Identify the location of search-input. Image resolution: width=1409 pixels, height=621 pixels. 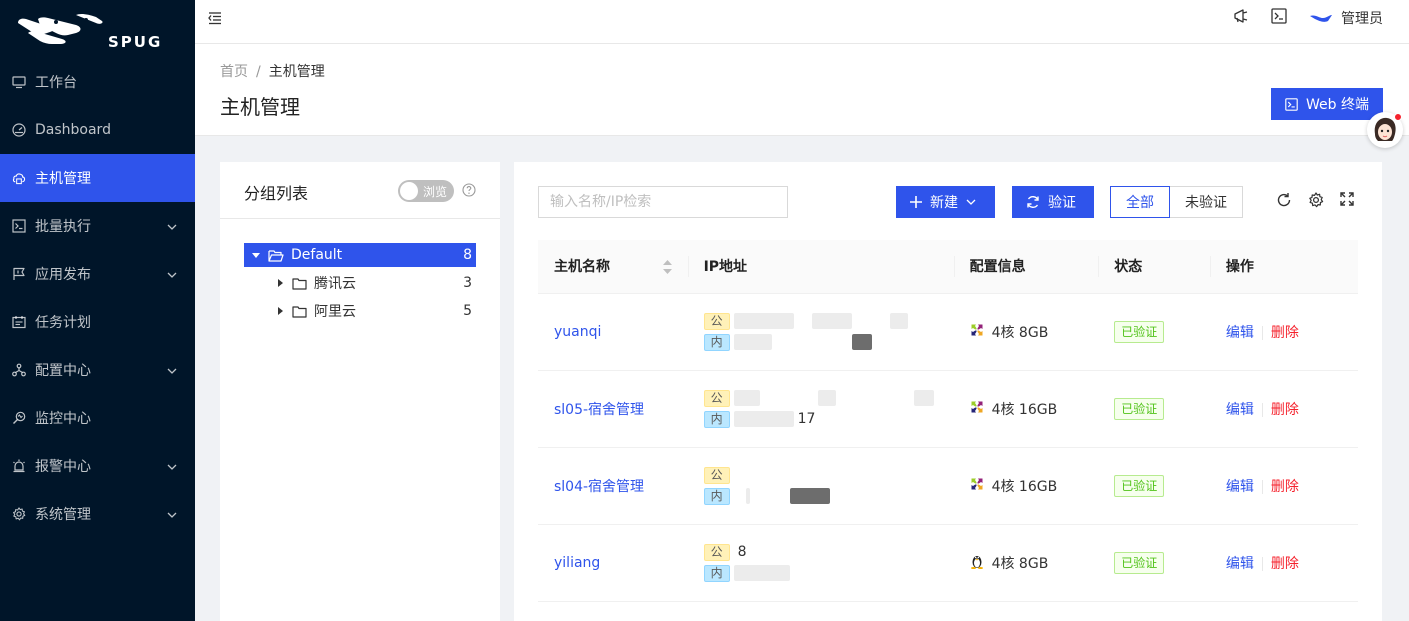
(663, 202).